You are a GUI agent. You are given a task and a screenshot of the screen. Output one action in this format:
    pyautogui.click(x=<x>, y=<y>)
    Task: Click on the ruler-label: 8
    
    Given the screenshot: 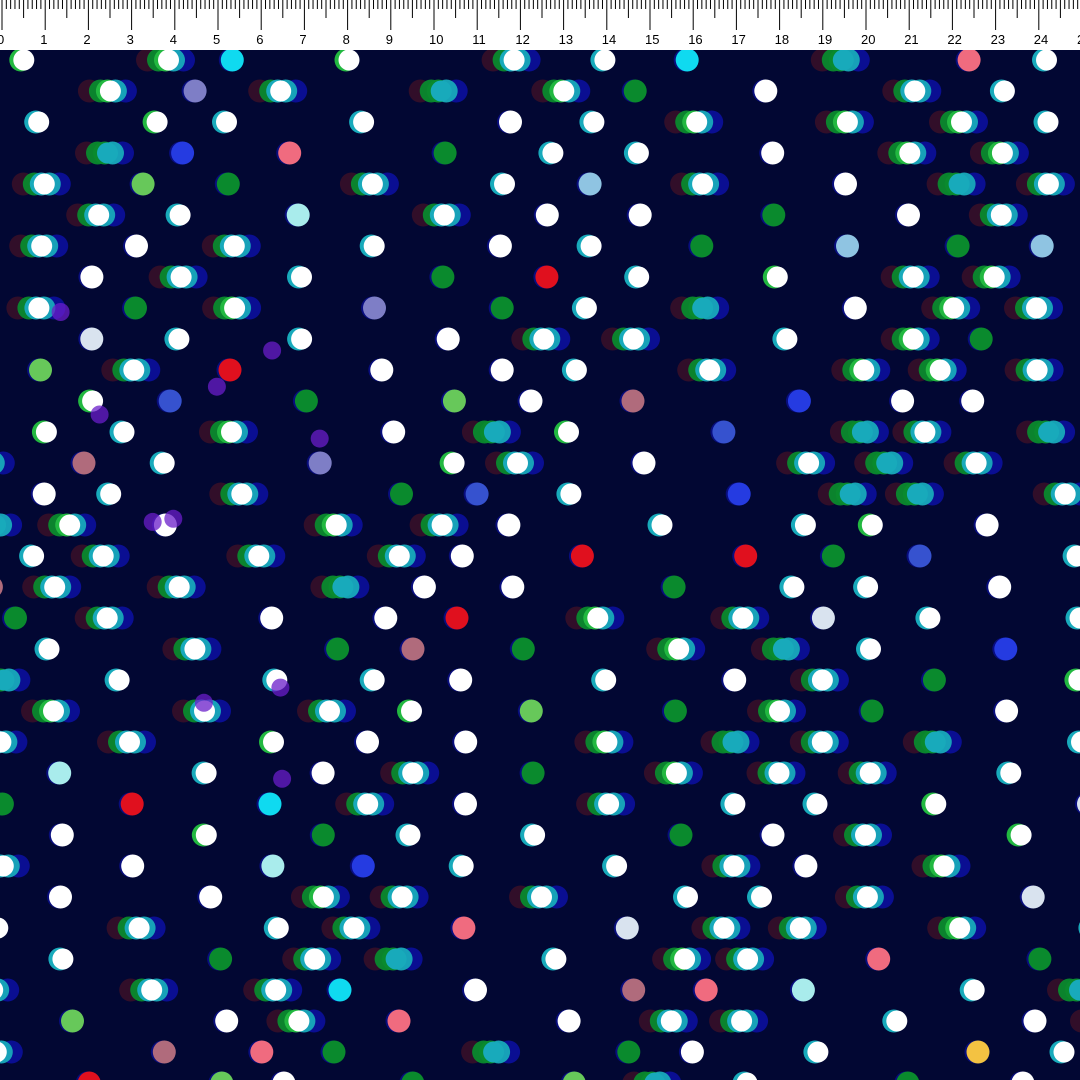 What is the action you would take?
    pyautogui.click(x=346, y=39)
    